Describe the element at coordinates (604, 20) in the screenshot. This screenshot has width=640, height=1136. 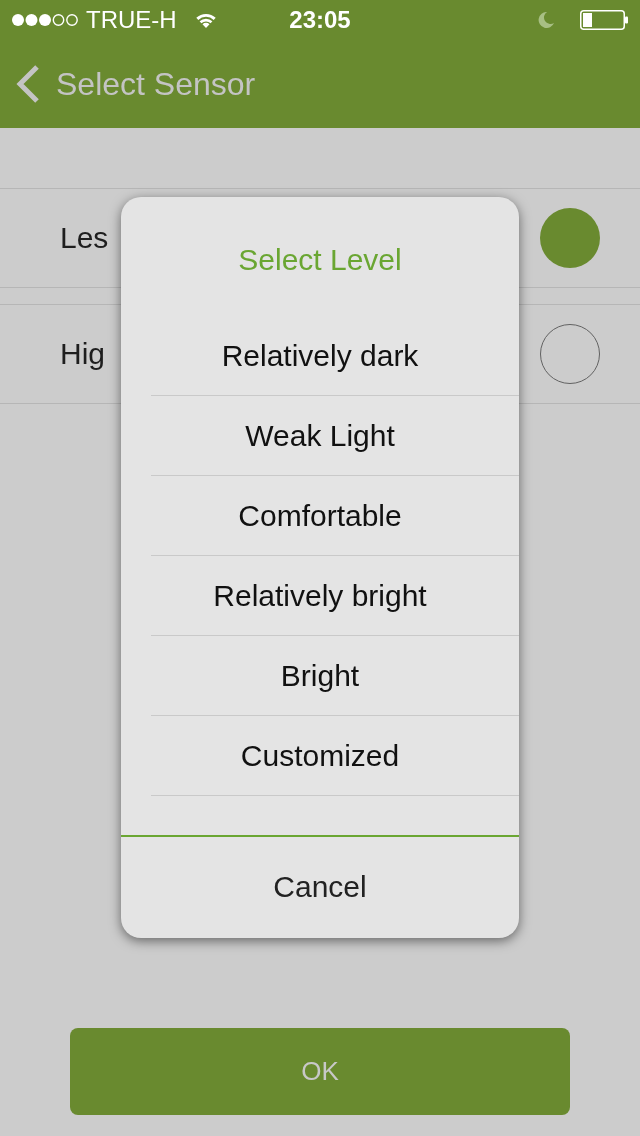
I see `battery-icon` at that location.